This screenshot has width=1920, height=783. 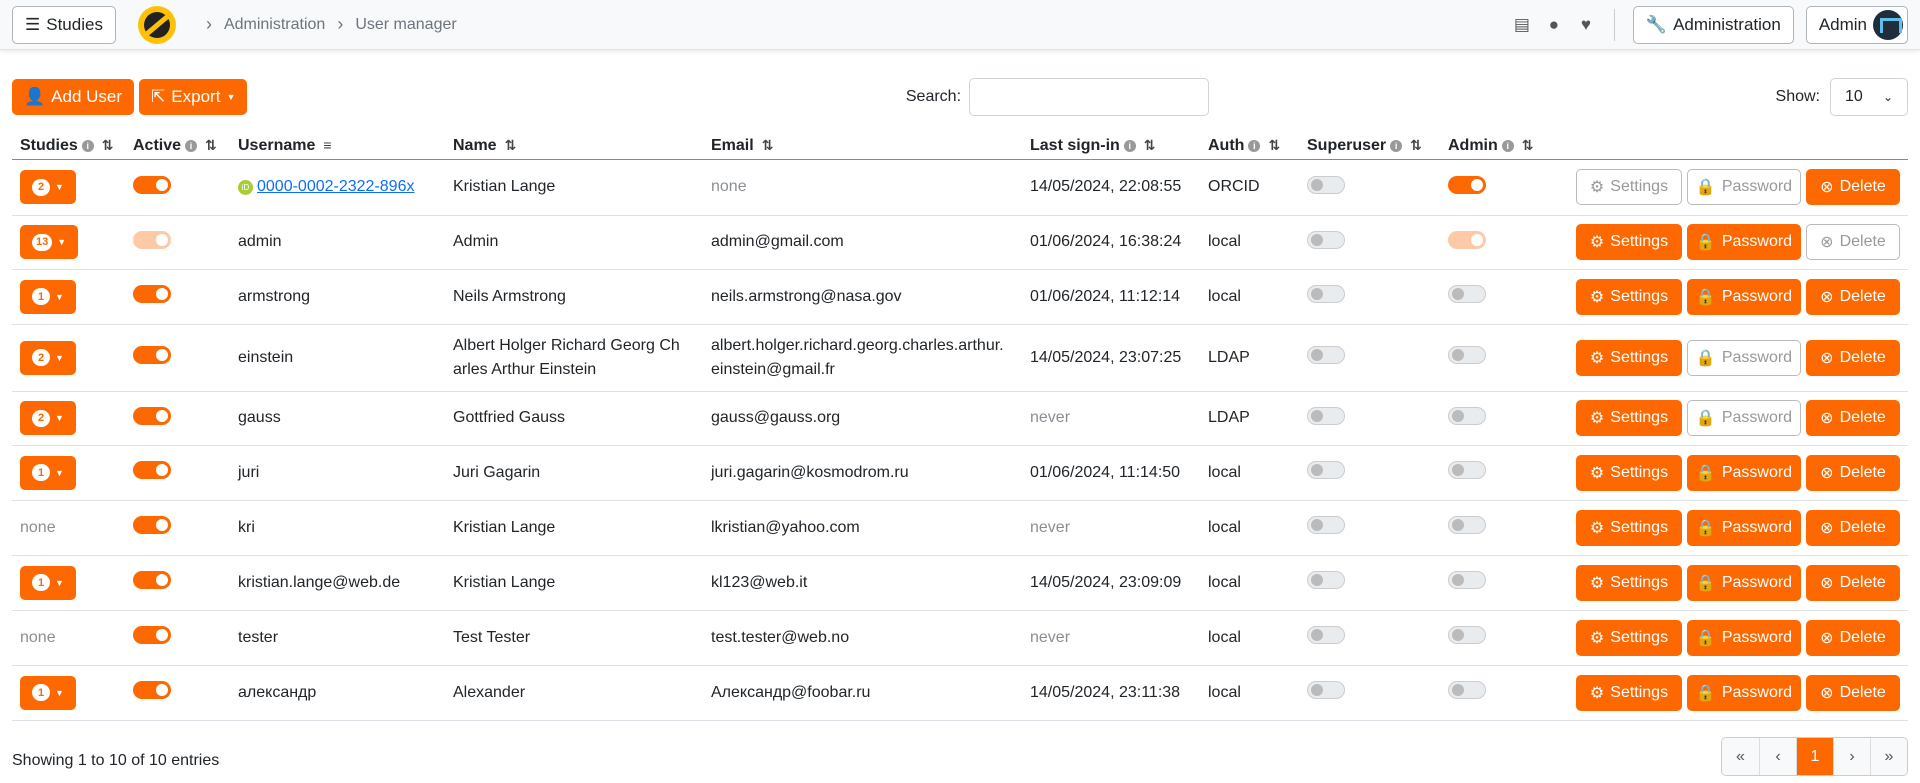 What do you see at coordinates (1713, 24) in the screenshot?
I see `administration-button: 🔧 Administration` at bounding box center [1713, 24].